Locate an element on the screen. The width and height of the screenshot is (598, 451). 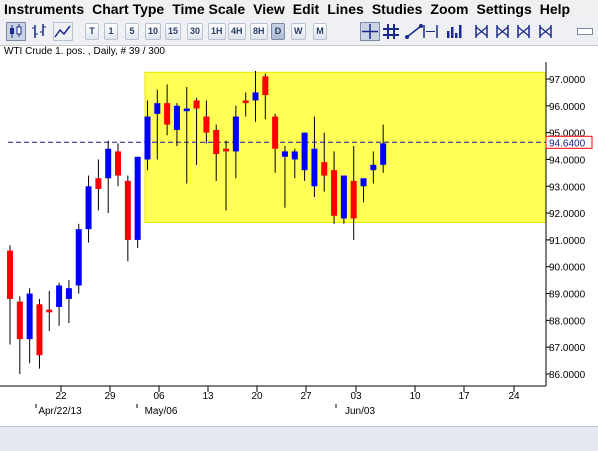
date-tick-label: 06 is located at coordinates (159, 396).